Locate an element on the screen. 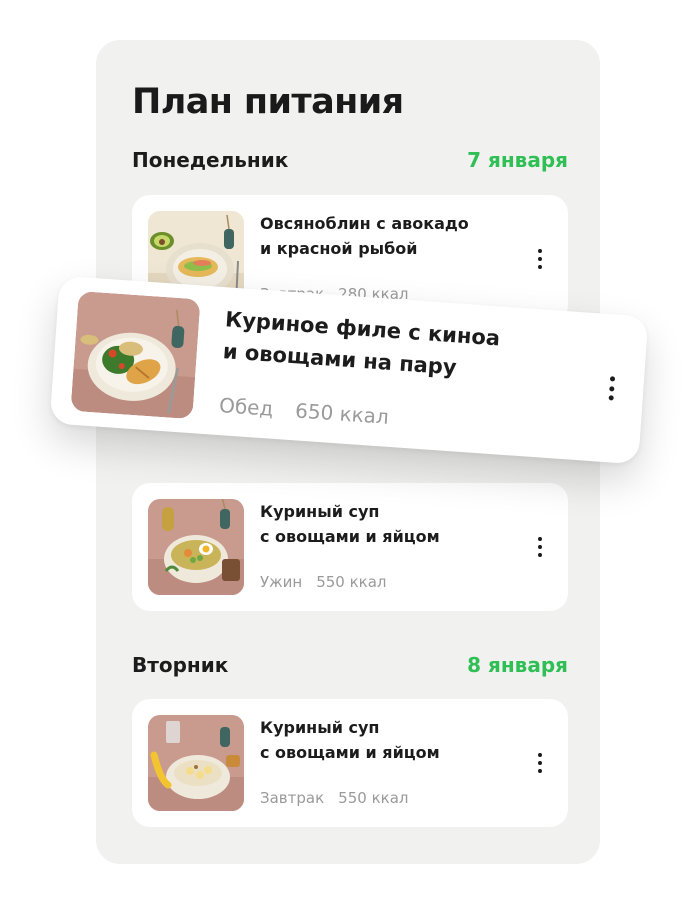 Image resolution: width=700 pixels, height=900 pixels. day-date-tuesday: 8 января is located at coordinates (517, 665).